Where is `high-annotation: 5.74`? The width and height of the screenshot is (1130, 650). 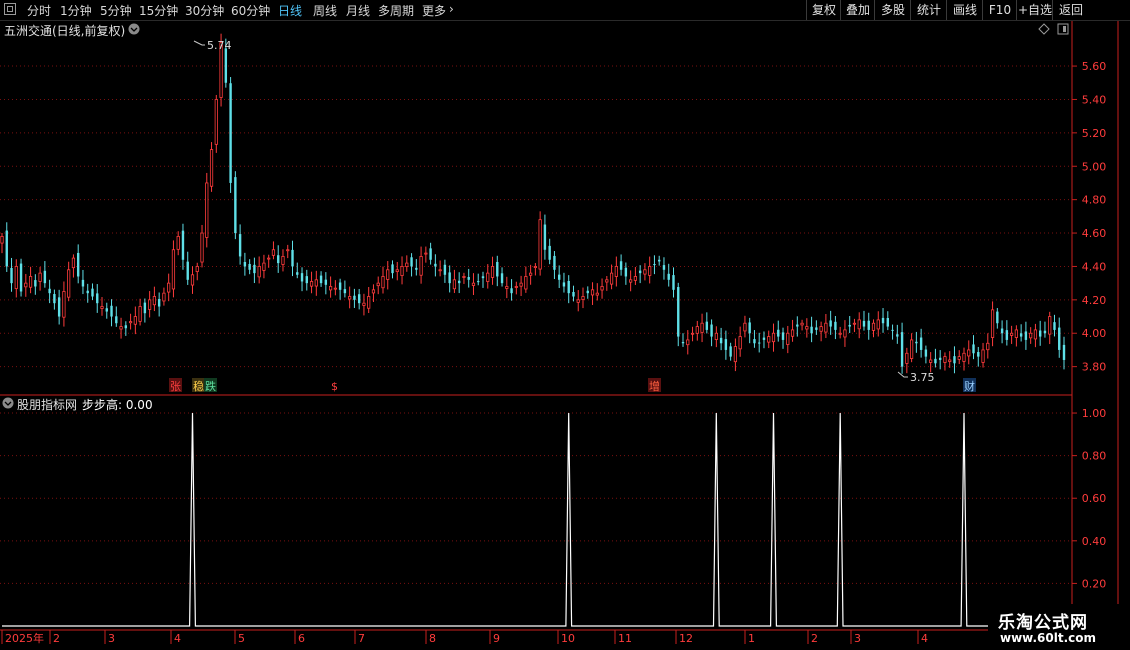
high-annotation: 5.74 is located at coordinates (212, 45).